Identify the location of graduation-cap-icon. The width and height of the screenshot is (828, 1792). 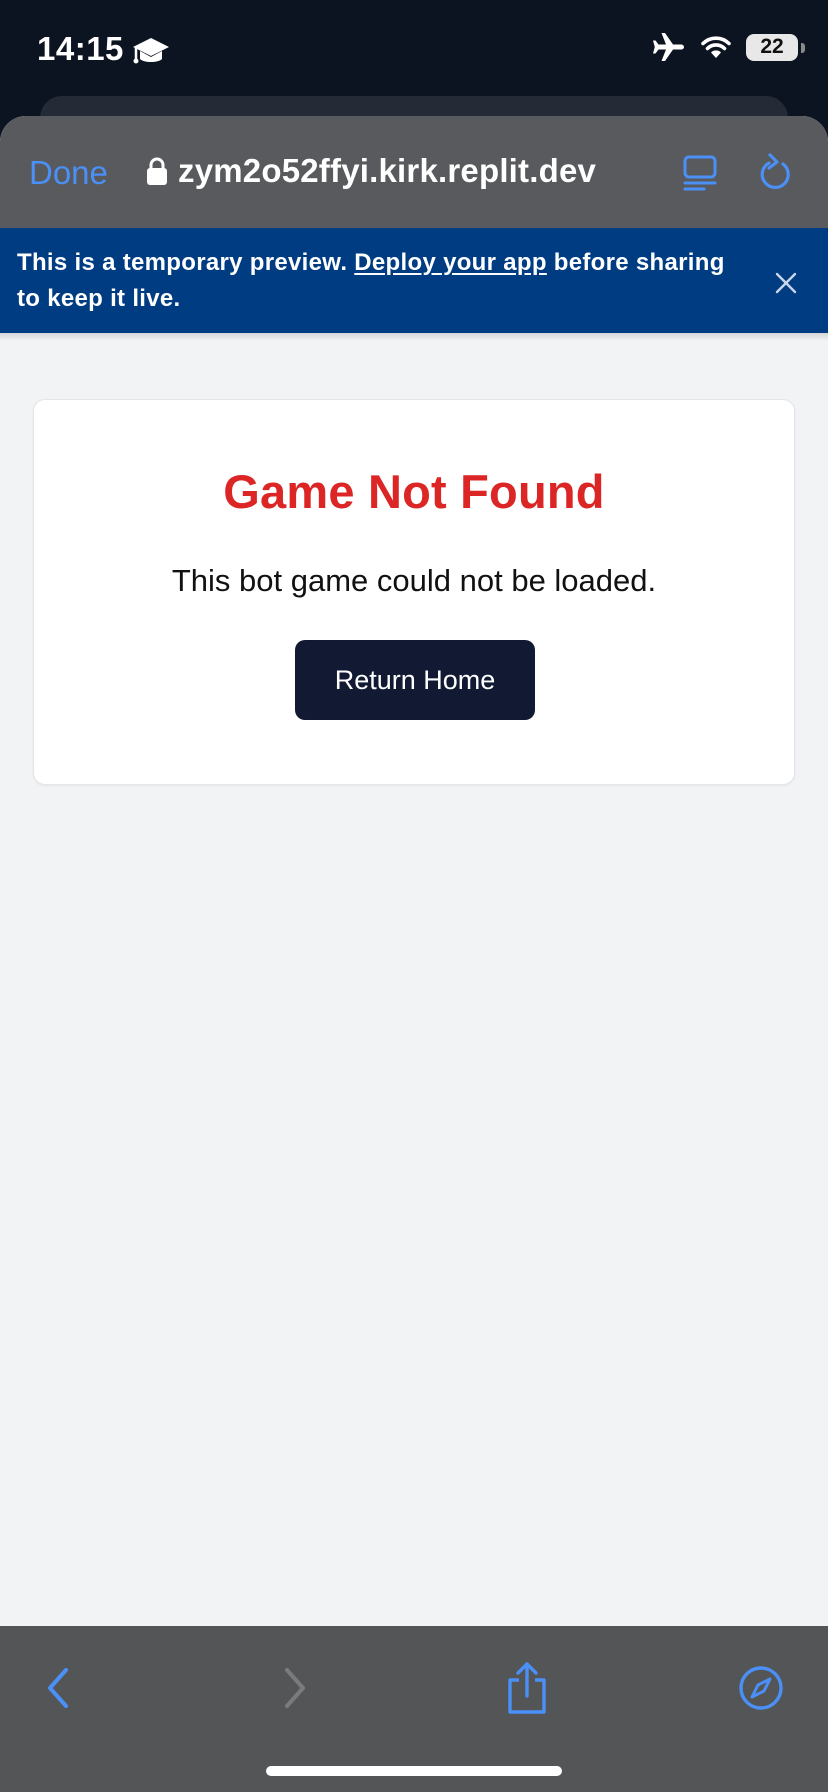
(151, 51).